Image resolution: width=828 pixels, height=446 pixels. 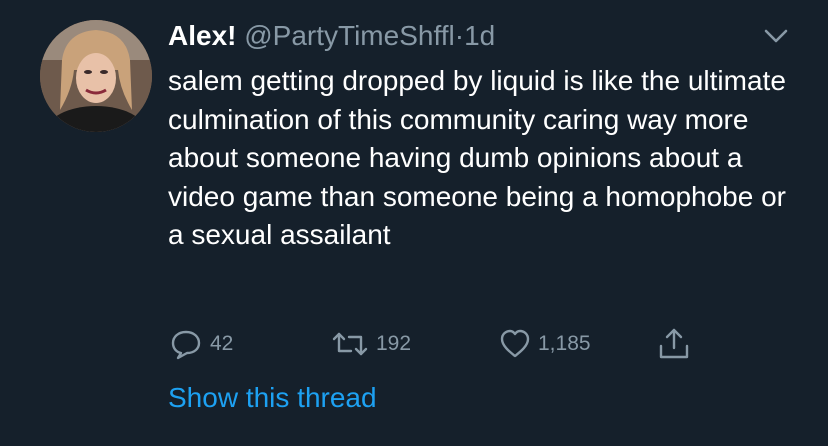 What do you see at coordinates (350, 344) in the screenshot?
I see `retweet-icon` at bounding box center [350, 344].